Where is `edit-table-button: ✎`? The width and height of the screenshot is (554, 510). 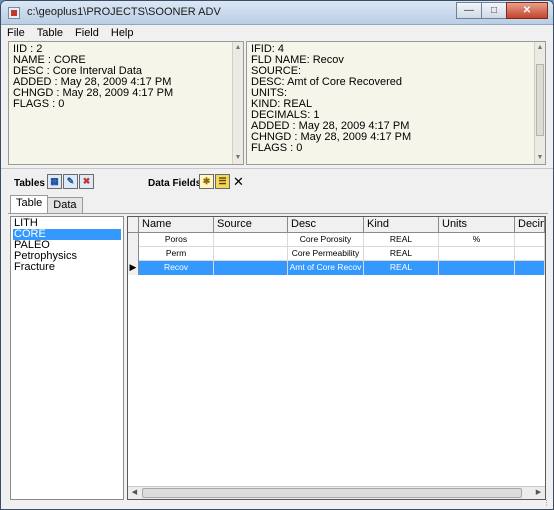 edit-table-button: ✎ is located at coordinates (70, 181).